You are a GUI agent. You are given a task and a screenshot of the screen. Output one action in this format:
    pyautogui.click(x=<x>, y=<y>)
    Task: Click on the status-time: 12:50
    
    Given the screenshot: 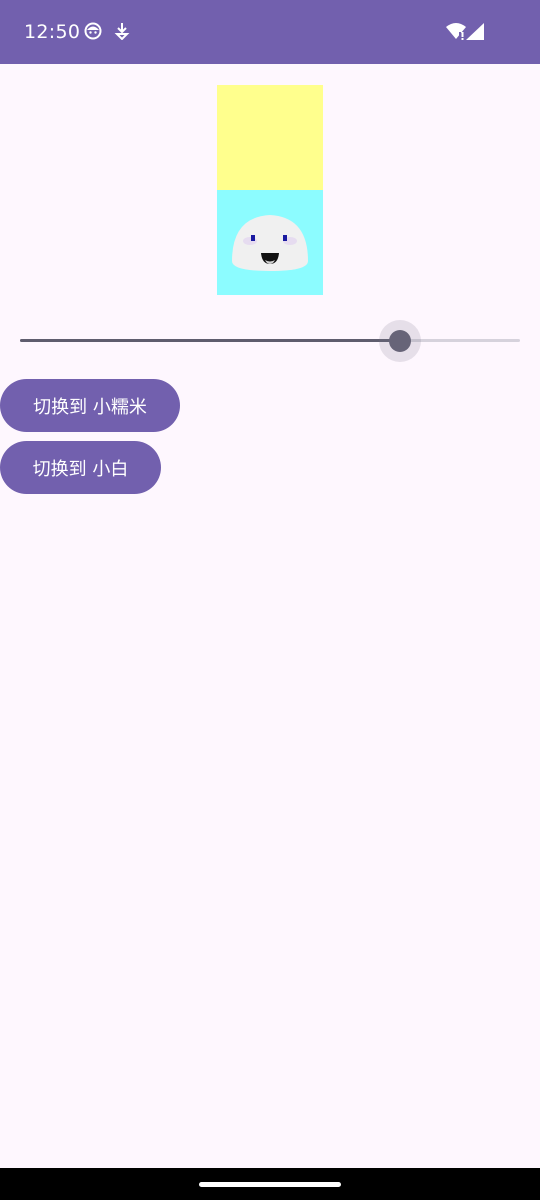 What is the action you would take?
    pyautogui.click(x=52, y=32)
    